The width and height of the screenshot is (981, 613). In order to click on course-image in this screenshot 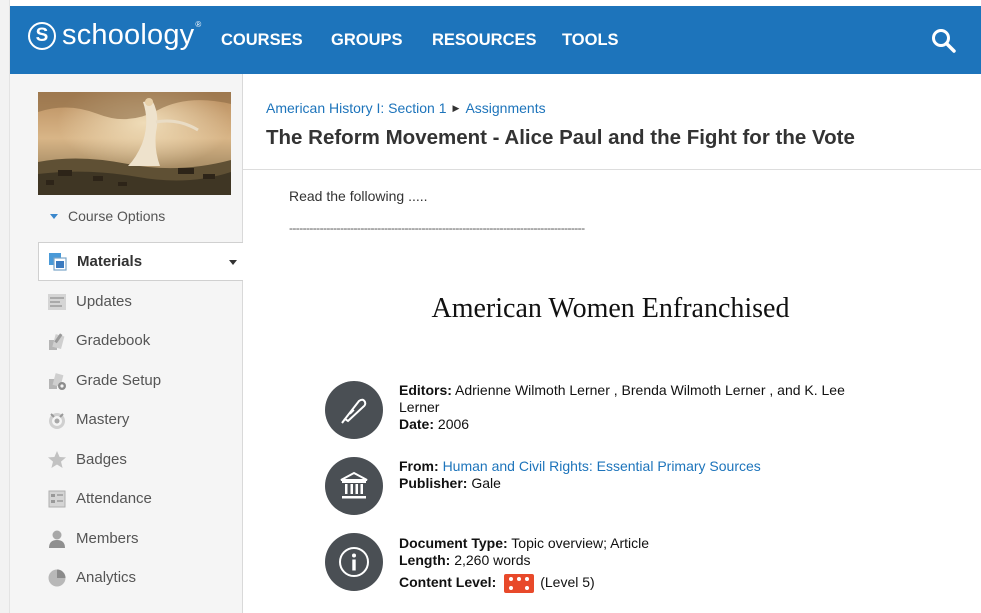, I will do `click(134, 143)`.